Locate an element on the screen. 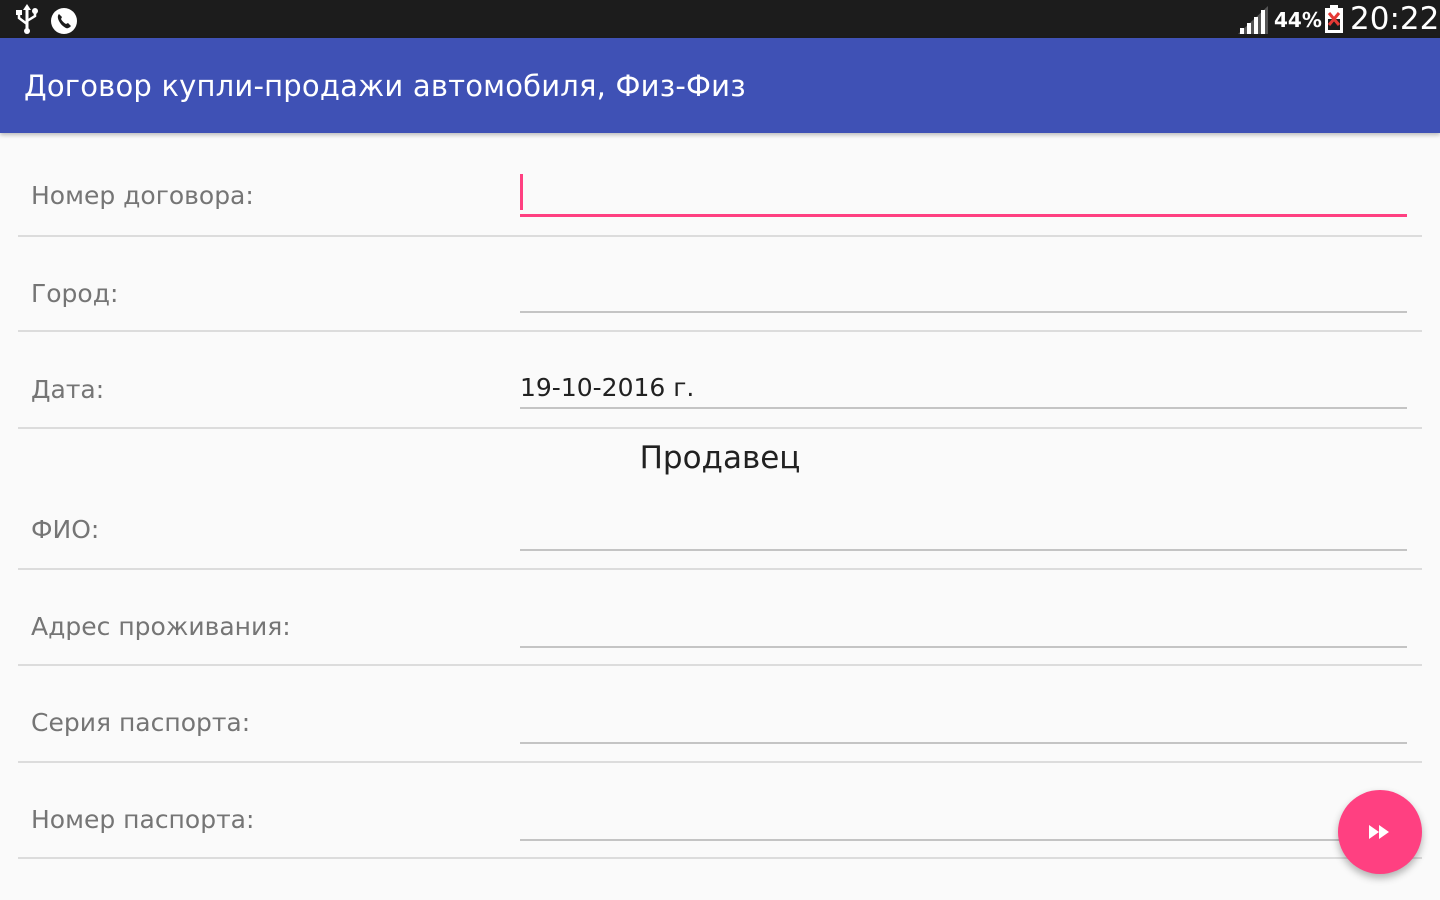 The width and height of the screenshot is (1440, 900). battery-icon is located at coordinates (1334, 21).